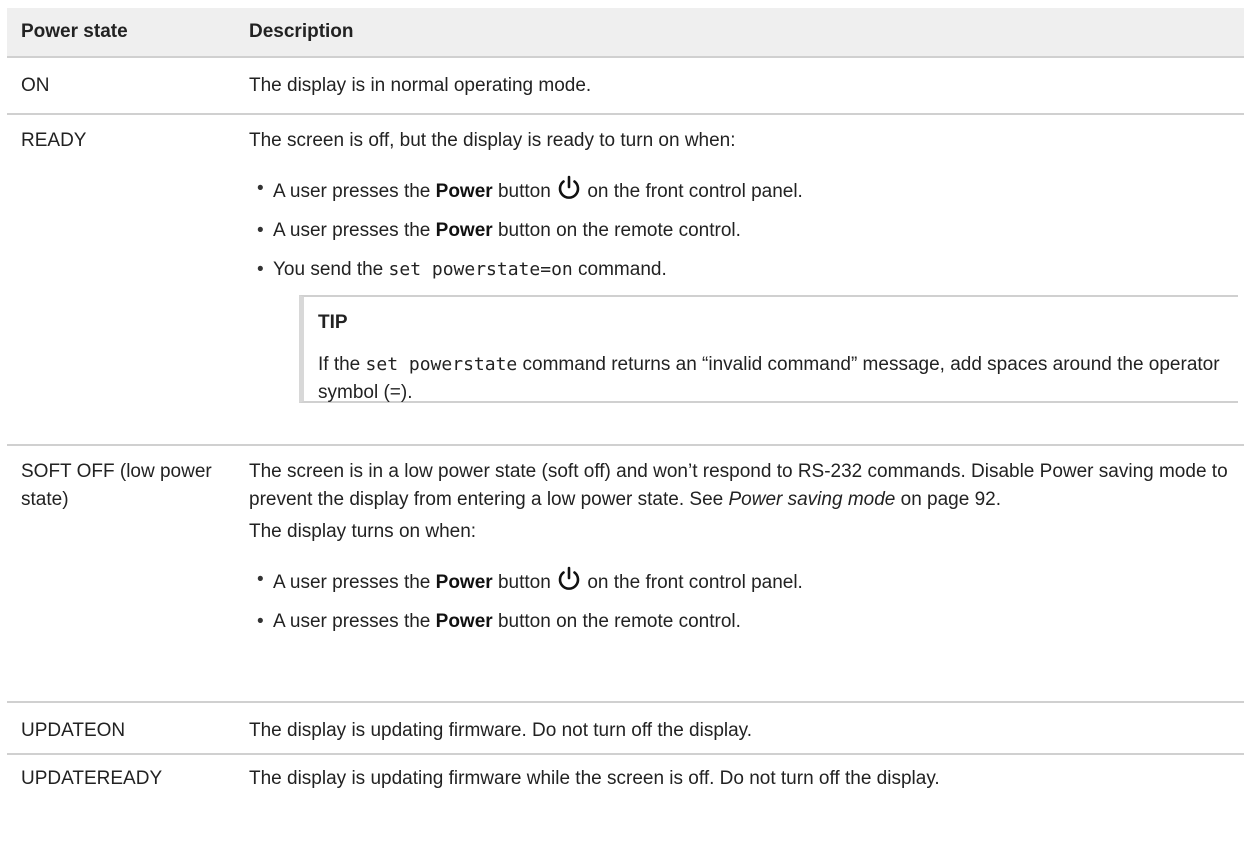 This screenshot has width=1244, height=846. I want to click on state-cell: UPDATEREADY, so click(92, 778).